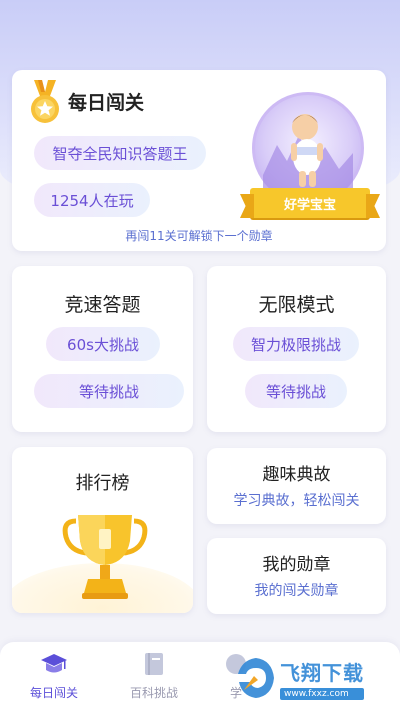 The height and width of the screenshot is (711, 400). Describe the element at coordinates (296, 391) in the screenshot. I see `infinite-tag-status: 等待挑战` at that location.